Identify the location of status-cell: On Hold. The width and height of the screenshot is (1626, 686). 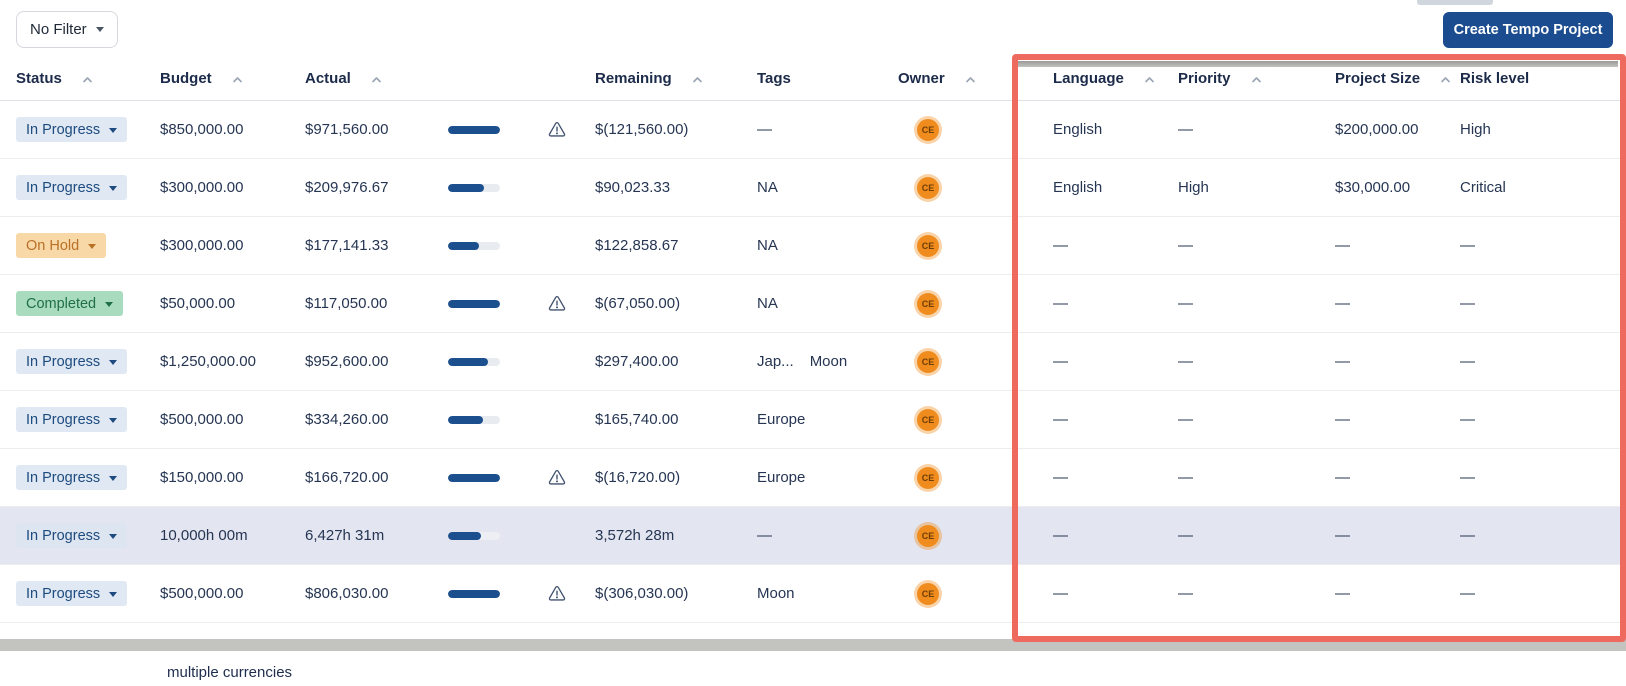
(80, 245).